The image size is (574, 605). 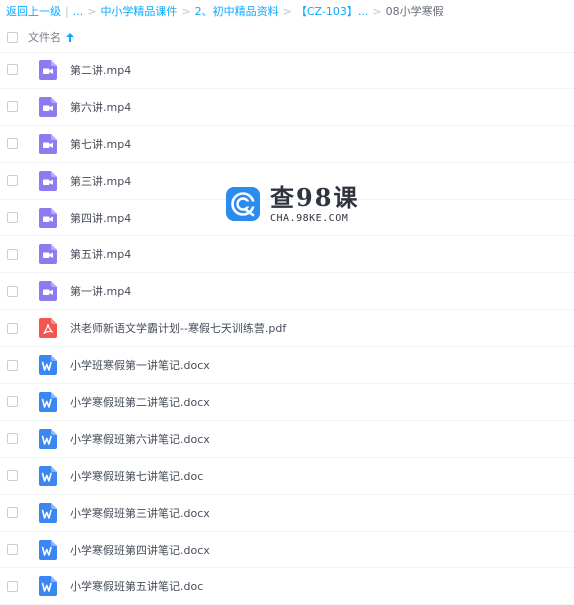 What do you see at coordinates (100, 144) in the screenshot?
I see `file-name: 第七讲.mp4` at bounding box center [100, 144].